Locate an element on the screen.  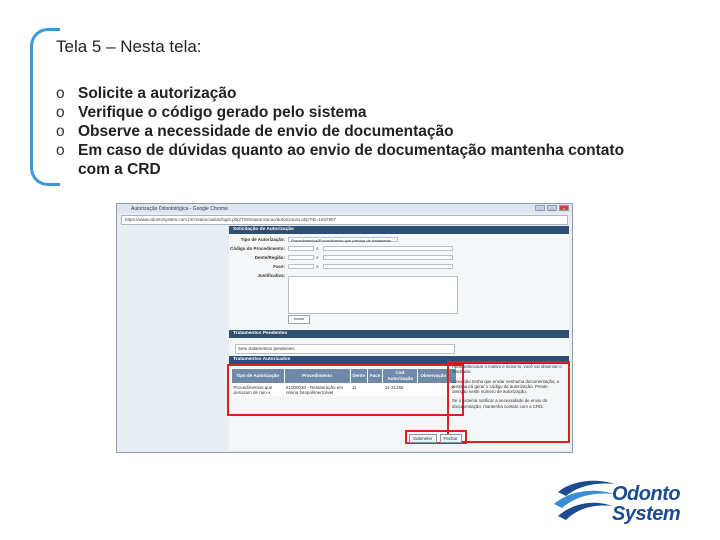
odonto-system-logo: Odonto System is located at coordinates (632, 503).